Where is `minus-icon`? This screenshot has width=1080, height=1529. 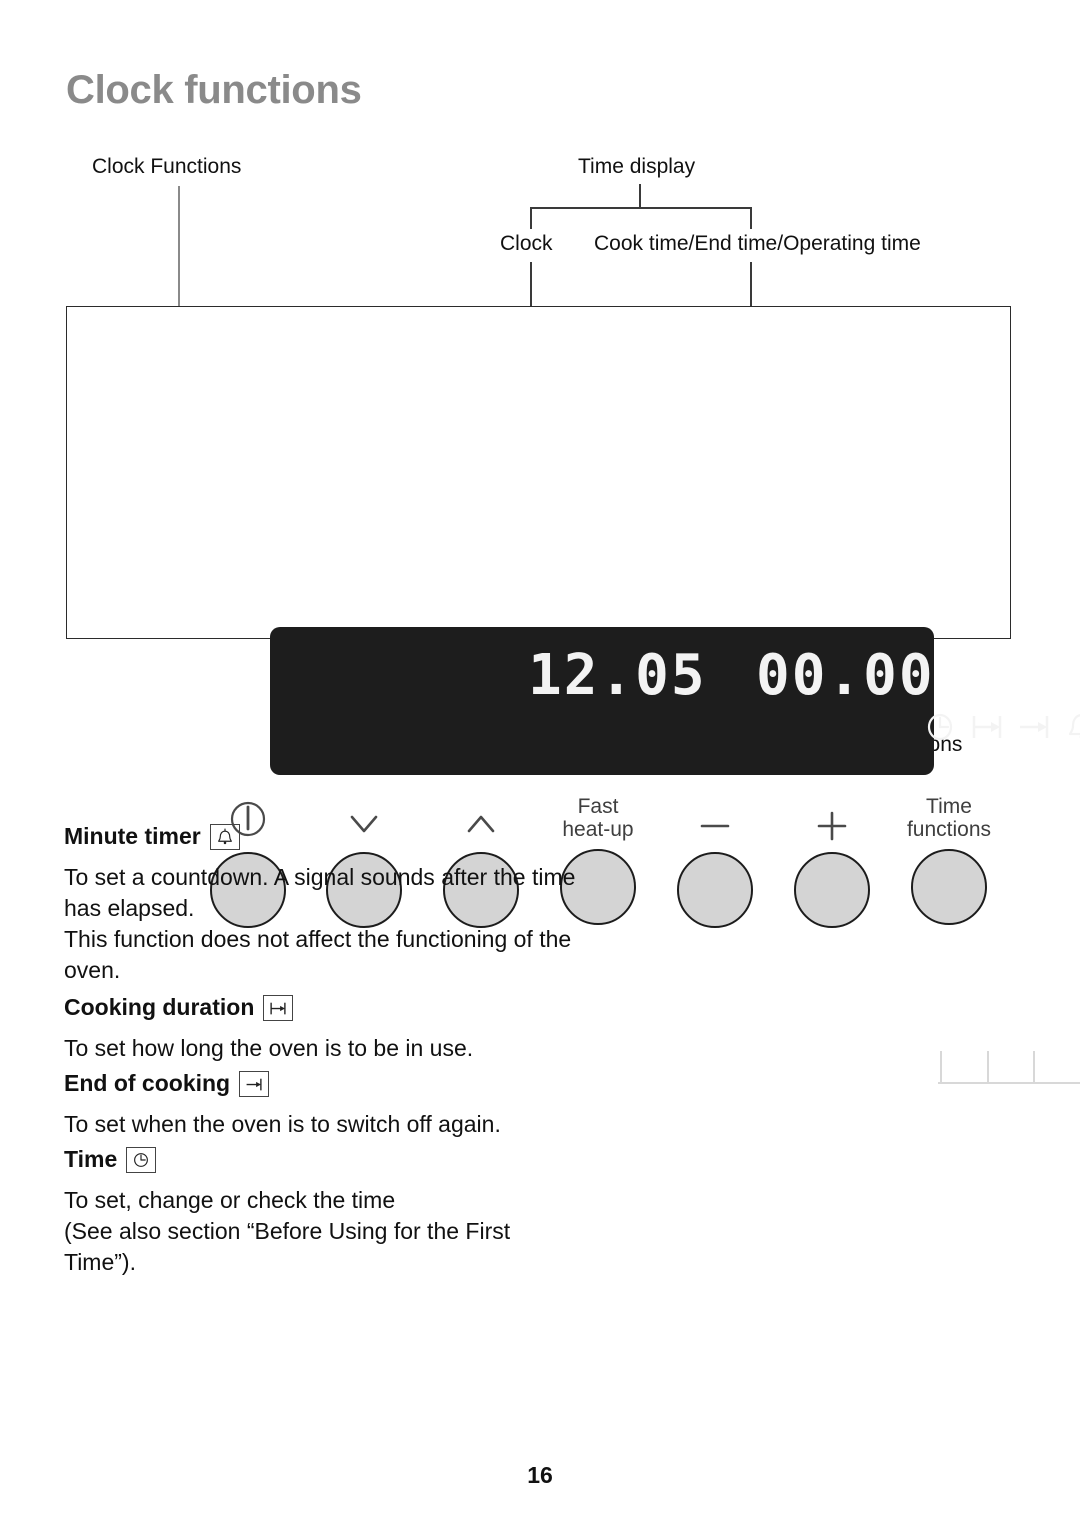 minus-icon is located at coordinates (715, 817).